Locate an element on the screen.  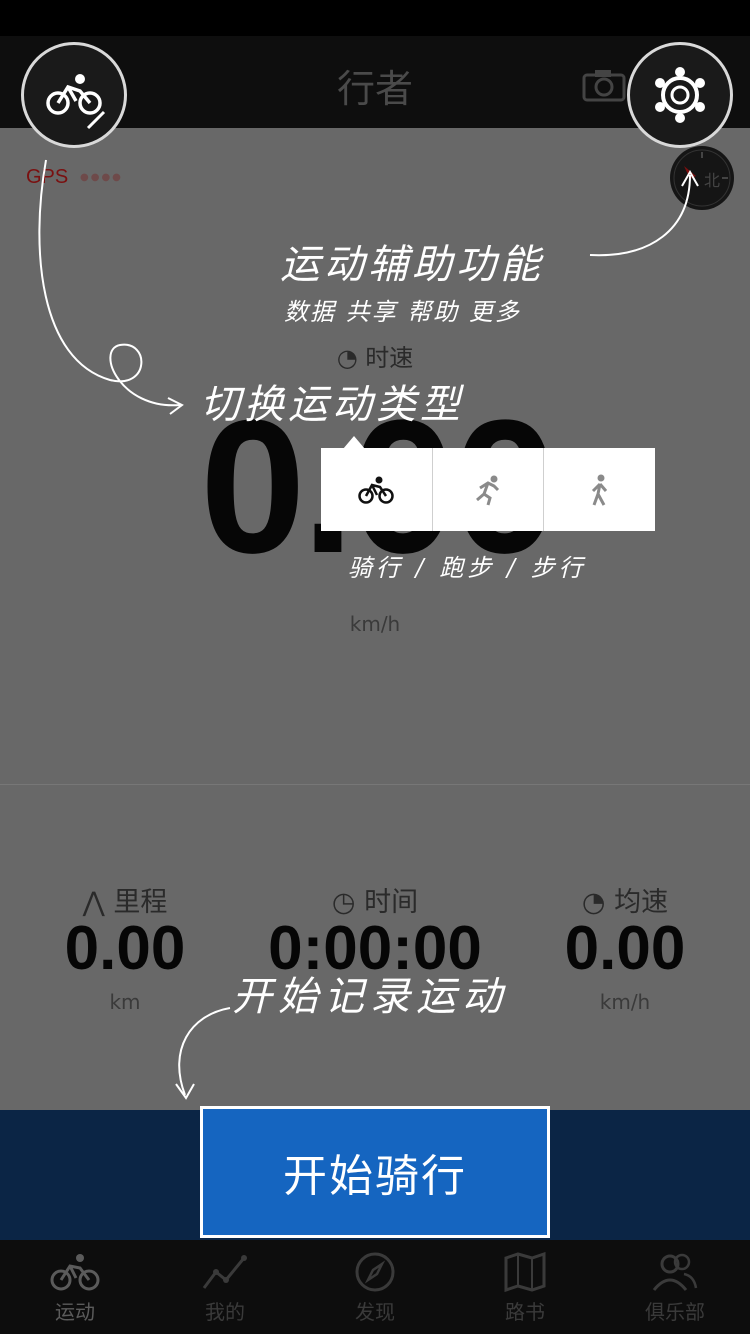
annotation-start-record: 开始记录运动 is located at coordinates (370, 997).